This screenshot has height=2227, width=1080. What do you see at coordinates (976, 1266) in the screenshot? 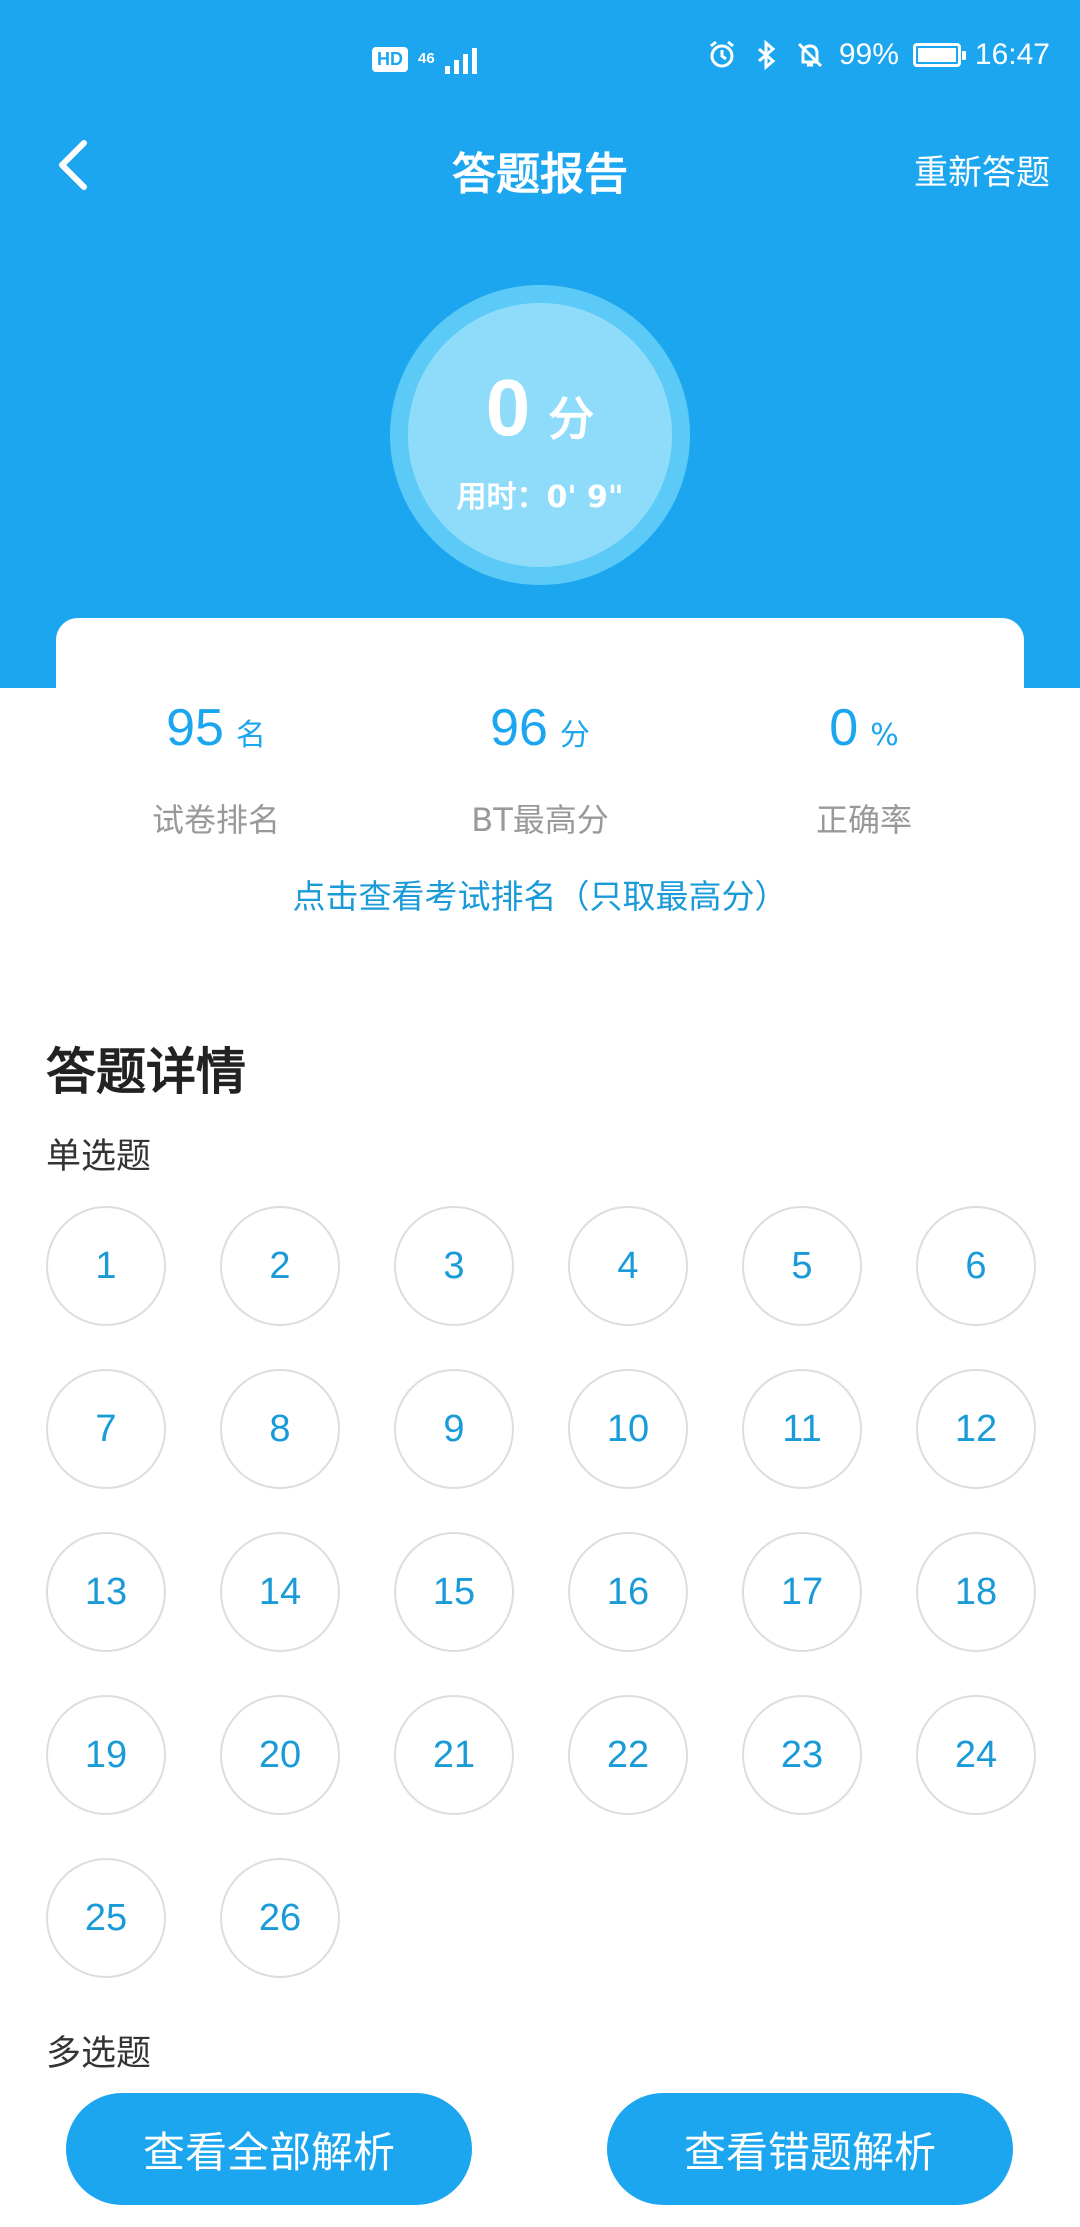
I see `question-number-button: 6` at bounding box center [976, 1266].